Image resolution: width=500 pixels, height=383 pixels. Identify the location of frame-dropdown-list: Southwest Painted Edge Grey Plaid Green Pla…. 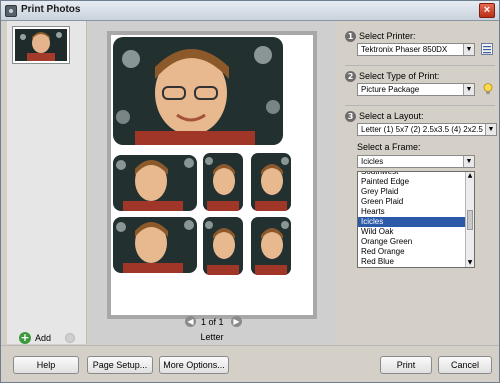
(416, 219).